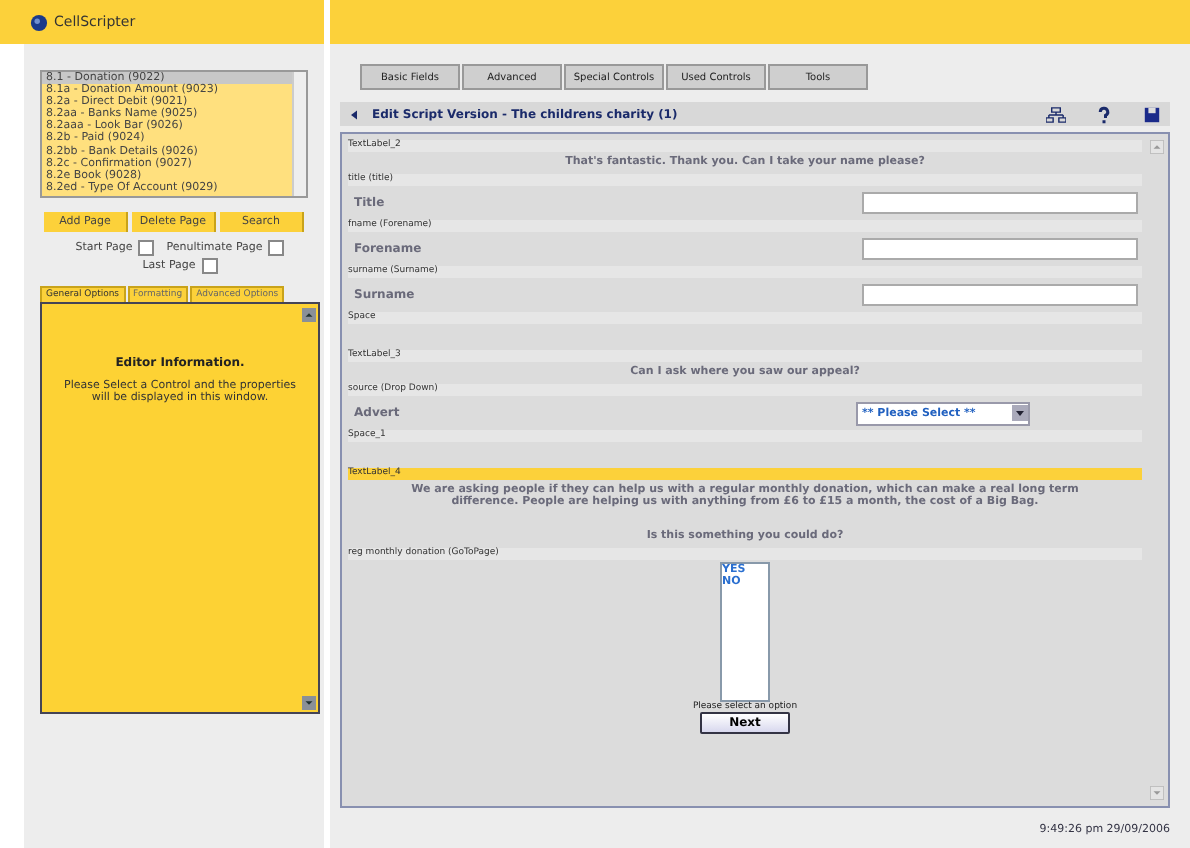 This screenshot has width=1190, height=848. I want to click on hierarchy-icon, so click(1056, 114).